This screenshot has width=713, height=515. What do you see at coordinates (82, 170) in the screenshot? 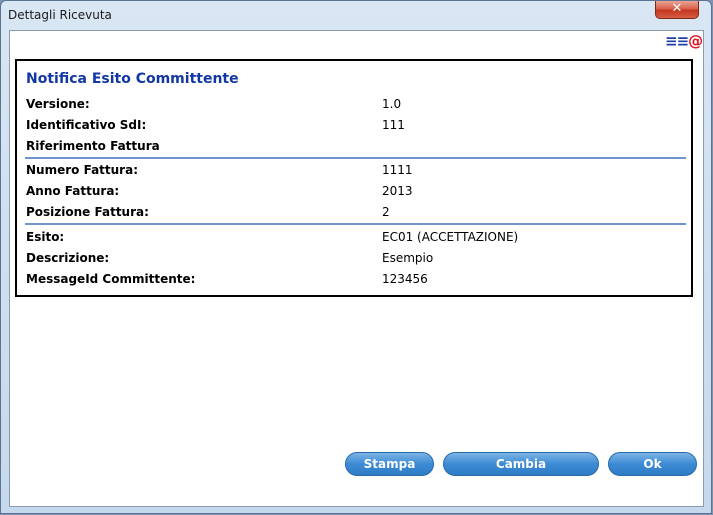
I see `row-label: Numero Fattura:` at bounding box center [82, 170].